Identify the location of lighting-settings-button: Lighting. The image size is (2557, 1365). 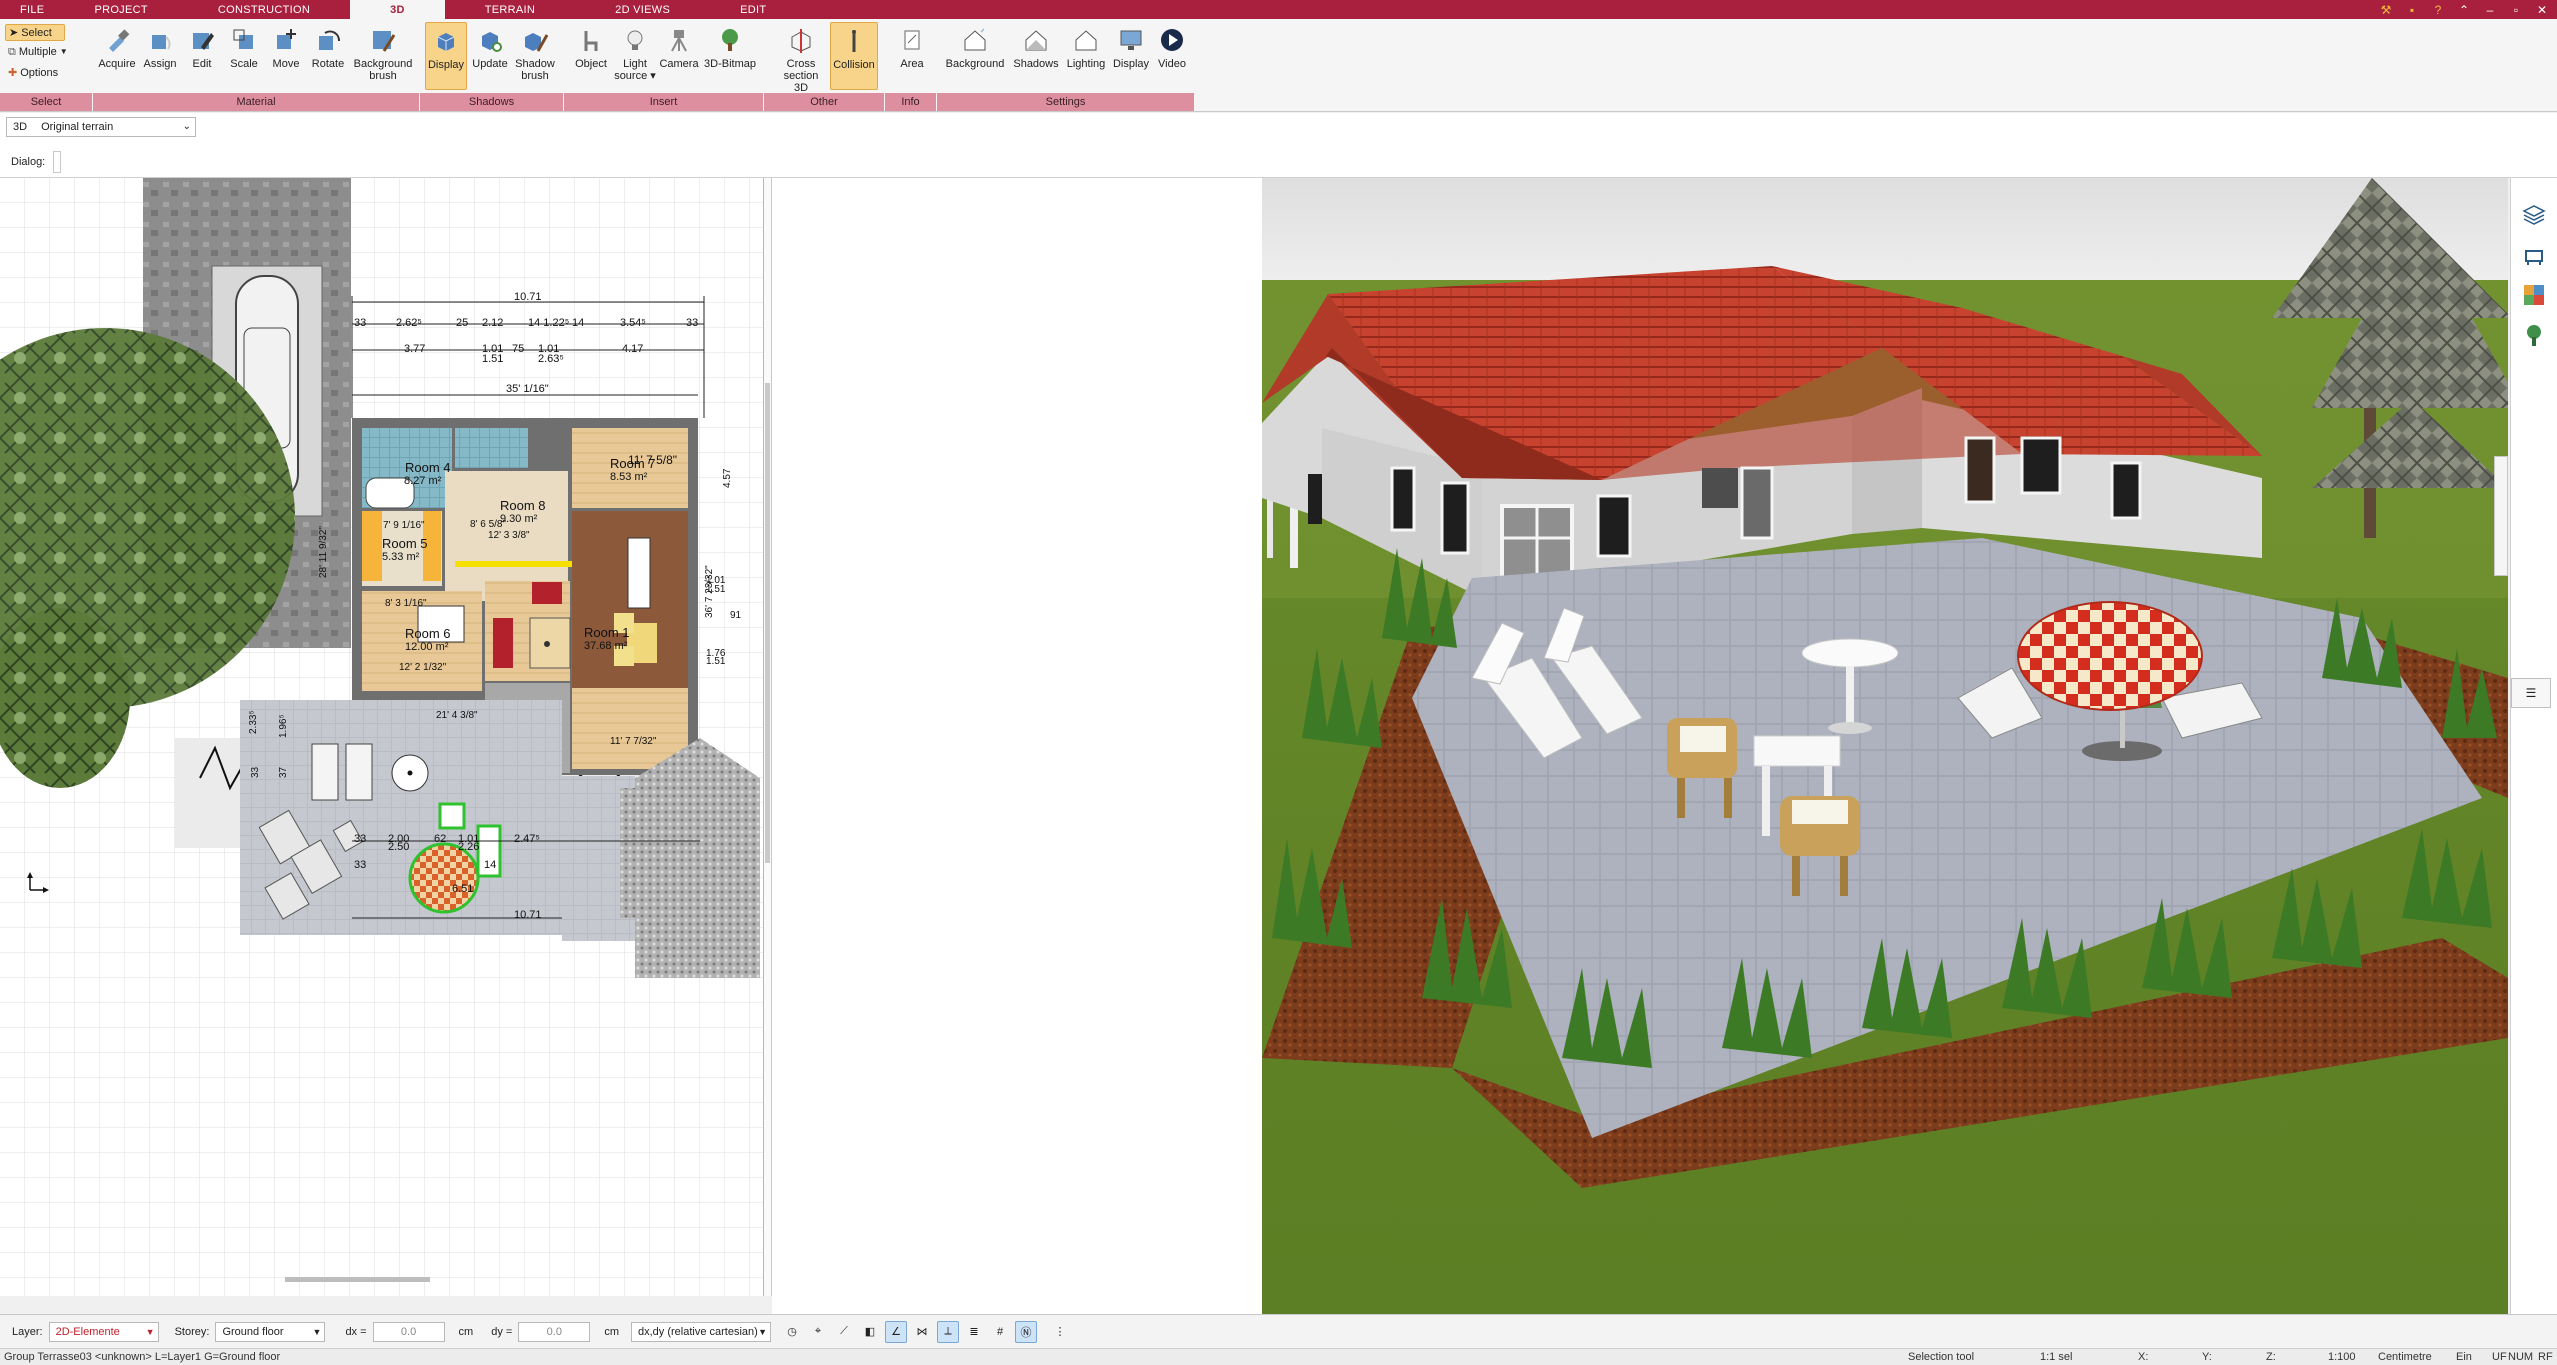
(1086, 47).